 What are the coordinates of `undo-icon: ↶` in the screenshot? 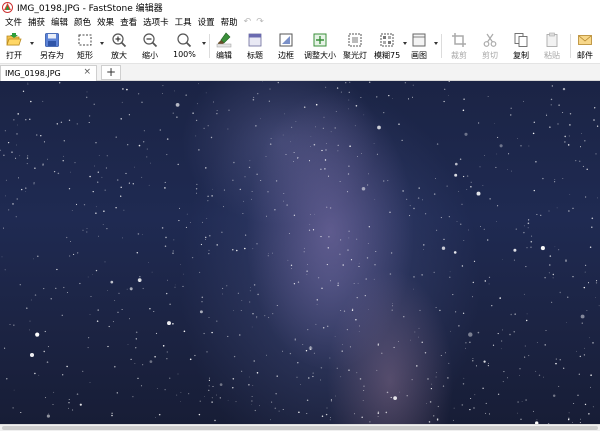 It's located at (248, 22).